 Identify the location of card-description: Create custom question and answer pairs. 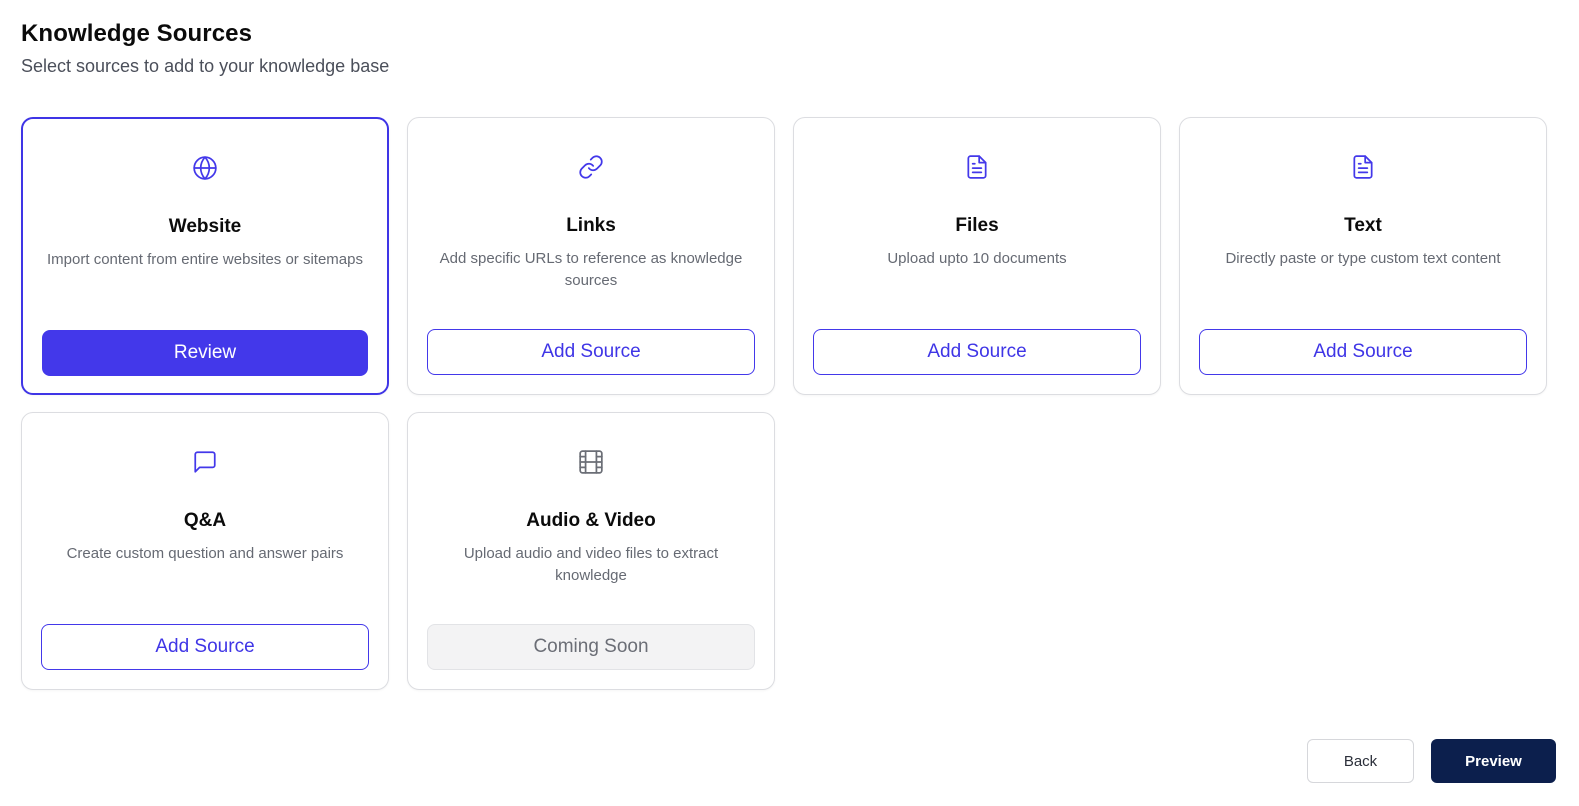
(205, 553).